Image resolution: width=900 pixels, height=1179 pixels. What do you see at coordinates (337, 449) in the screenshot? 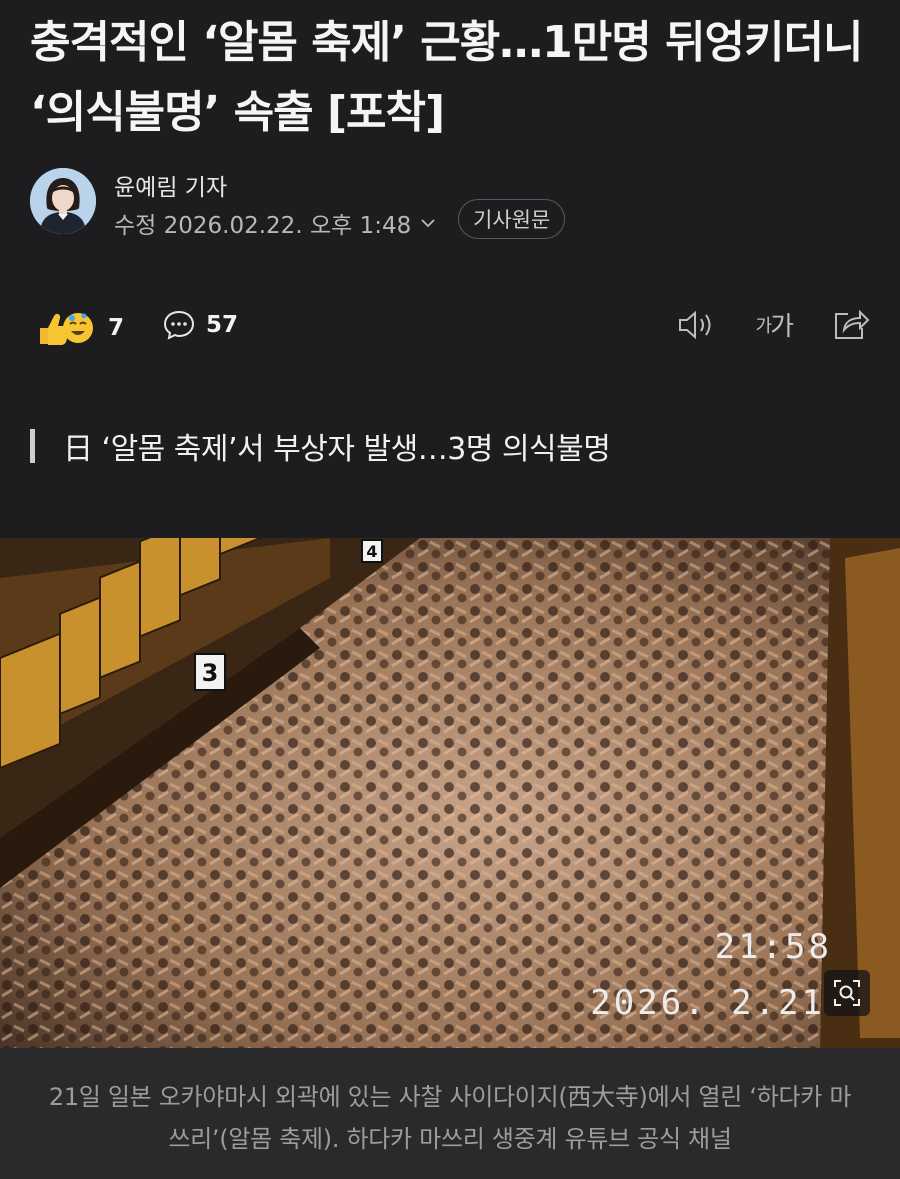
I see `subheading-text: 日 ‘알몸 축제’서 부상자 발생…3명 의식불명` at bounding box center [337, 449].